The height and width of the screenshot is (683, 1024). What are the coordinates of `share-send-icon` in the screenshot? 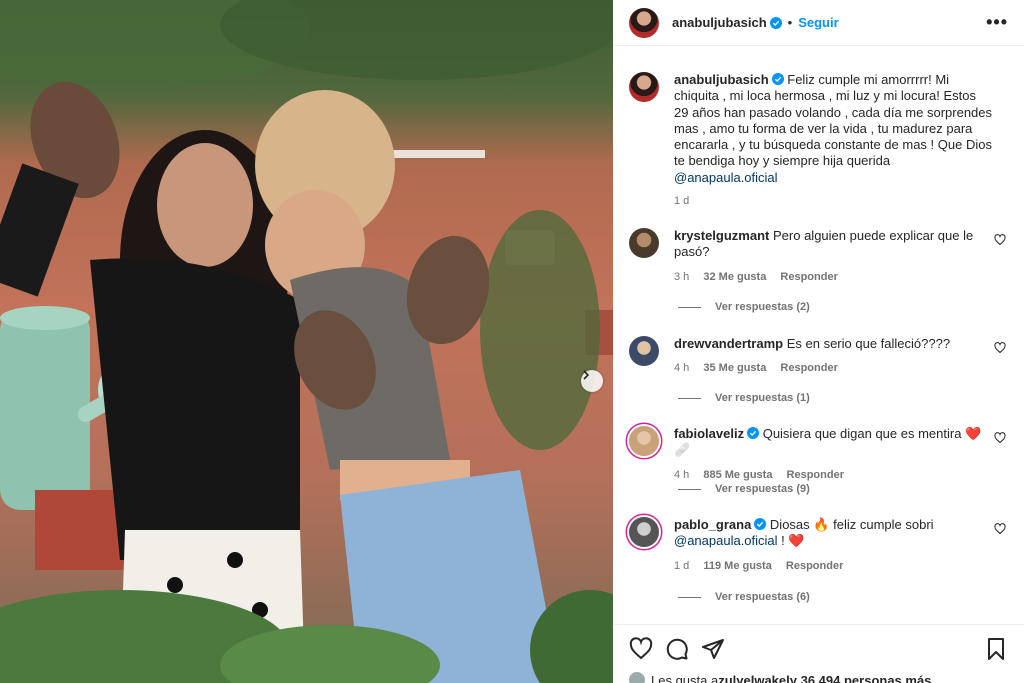 It's located at (713, 649).